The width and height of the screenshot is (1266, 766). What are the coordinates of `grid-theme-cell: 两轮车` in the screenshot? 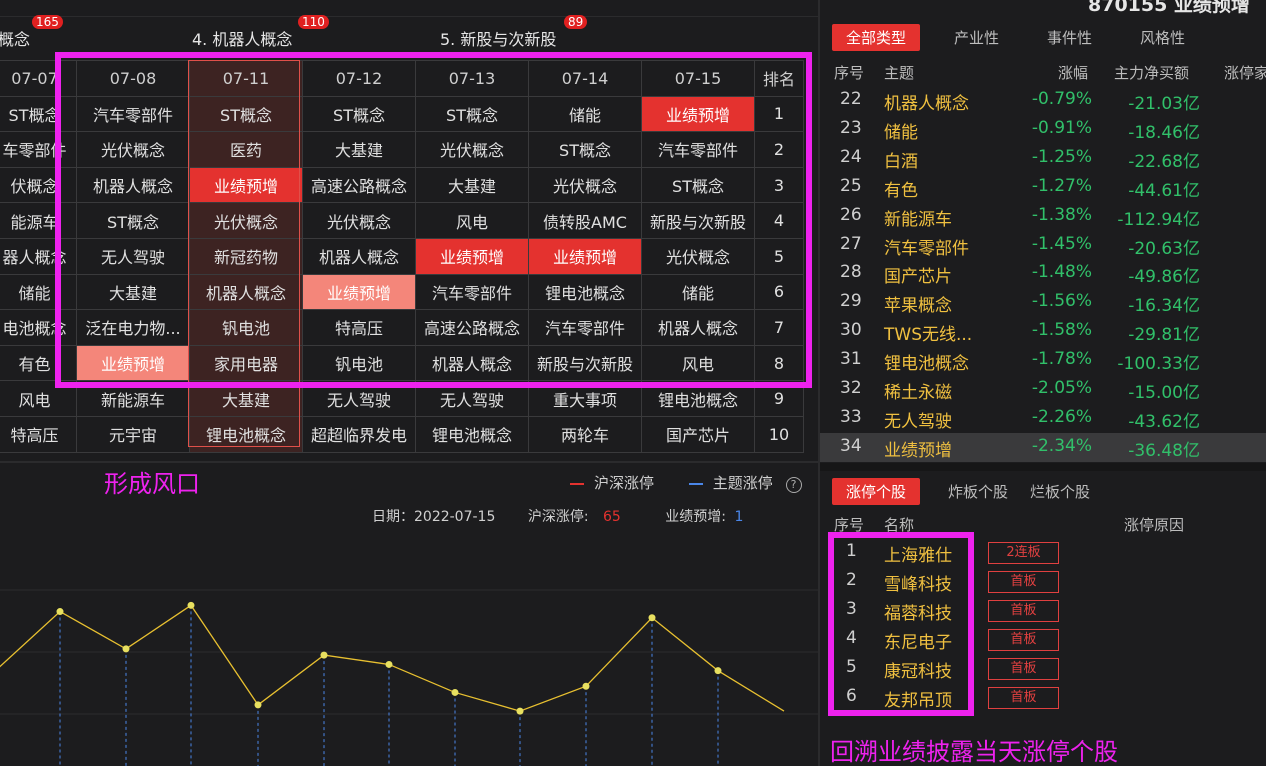 It's located at (585, 434).